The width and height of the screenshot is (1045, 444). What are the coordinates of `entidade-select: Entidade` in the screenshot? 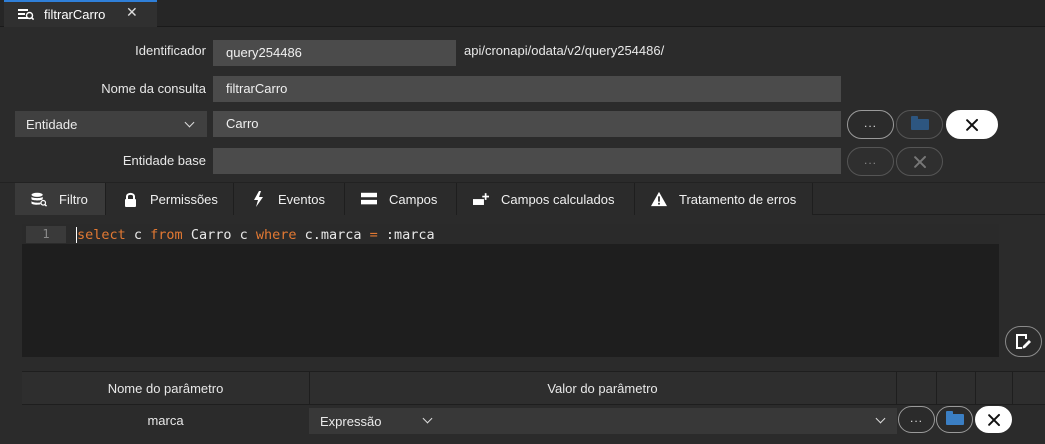 It's located at (111, 124).